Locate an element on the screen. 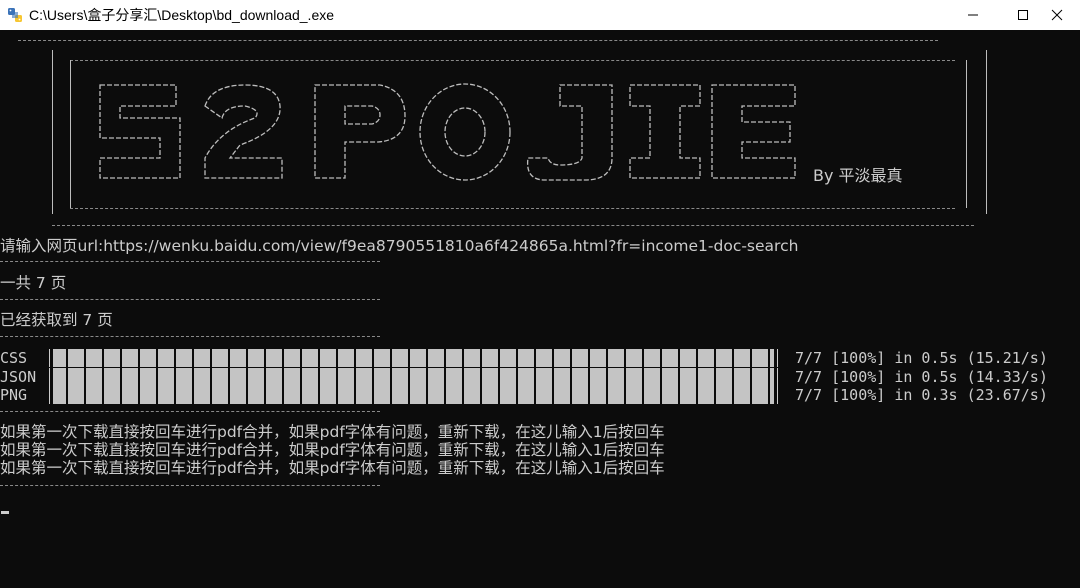 The image size is (1080, 588). window-title: C:\Users\盒子分享汇\Desktop\bd_download_.exe is located at coordinates (182, 15).